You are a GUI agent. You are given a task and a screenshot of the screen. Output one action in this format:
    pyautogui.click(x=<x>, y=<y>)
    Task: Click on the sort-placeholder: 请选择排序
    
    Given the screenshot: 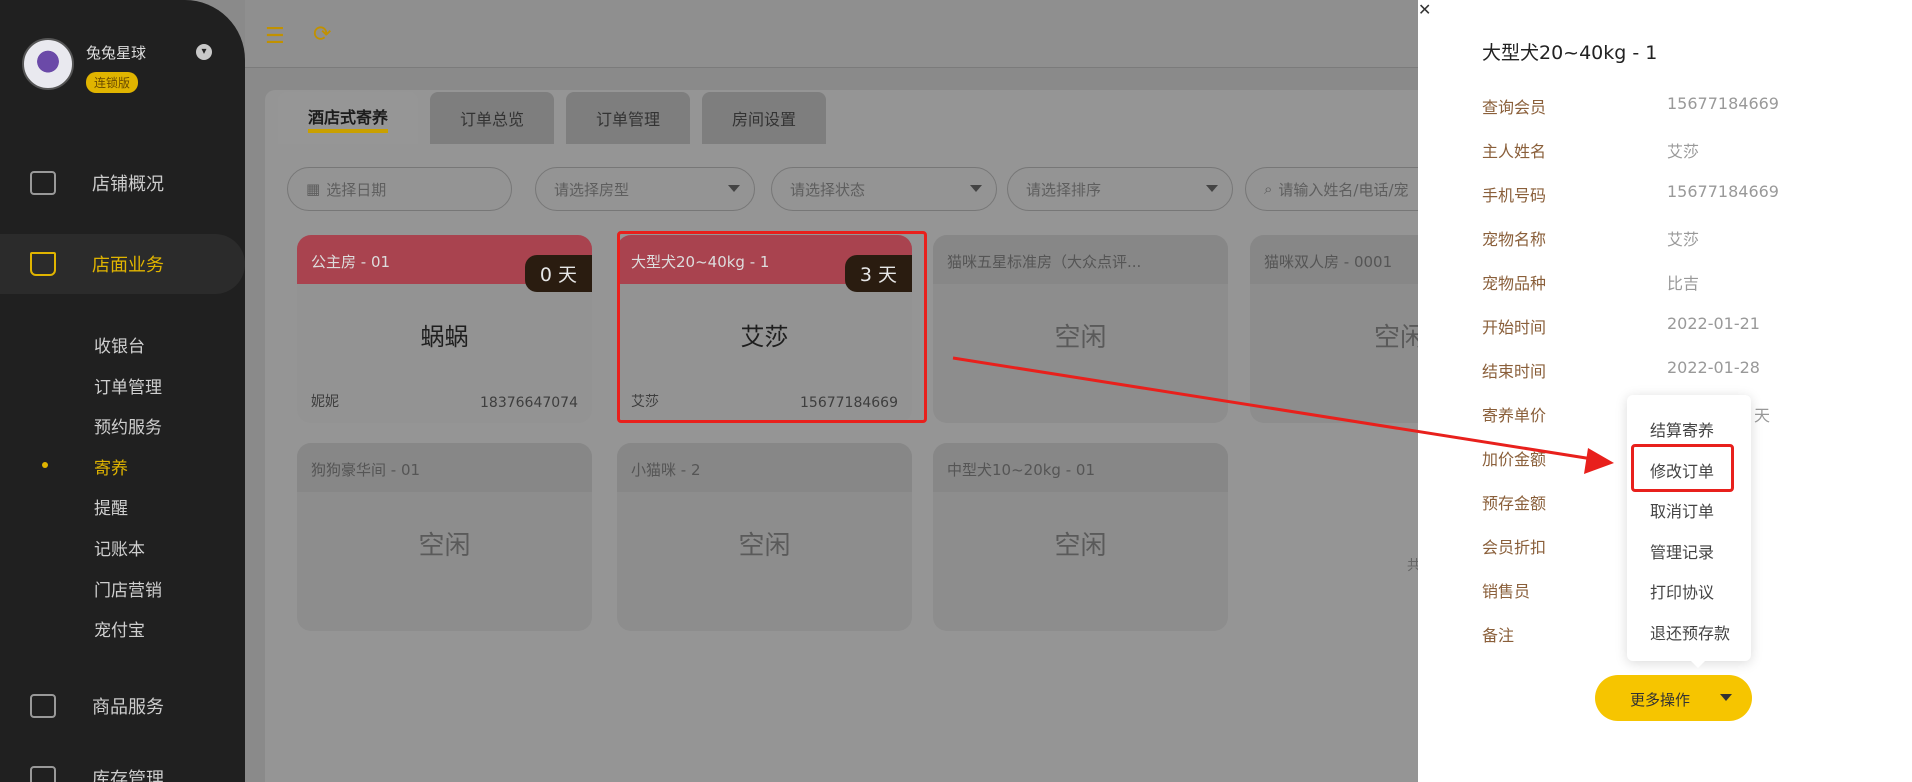 What is the action you would take?
    pyautogui.click(x=1064, y=189)
    